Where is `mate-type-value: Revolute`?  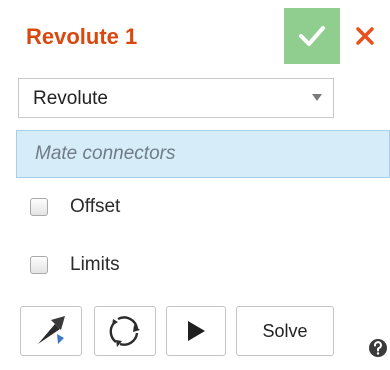 mate-type-value: Revolute is located at coordinates (70, 98).